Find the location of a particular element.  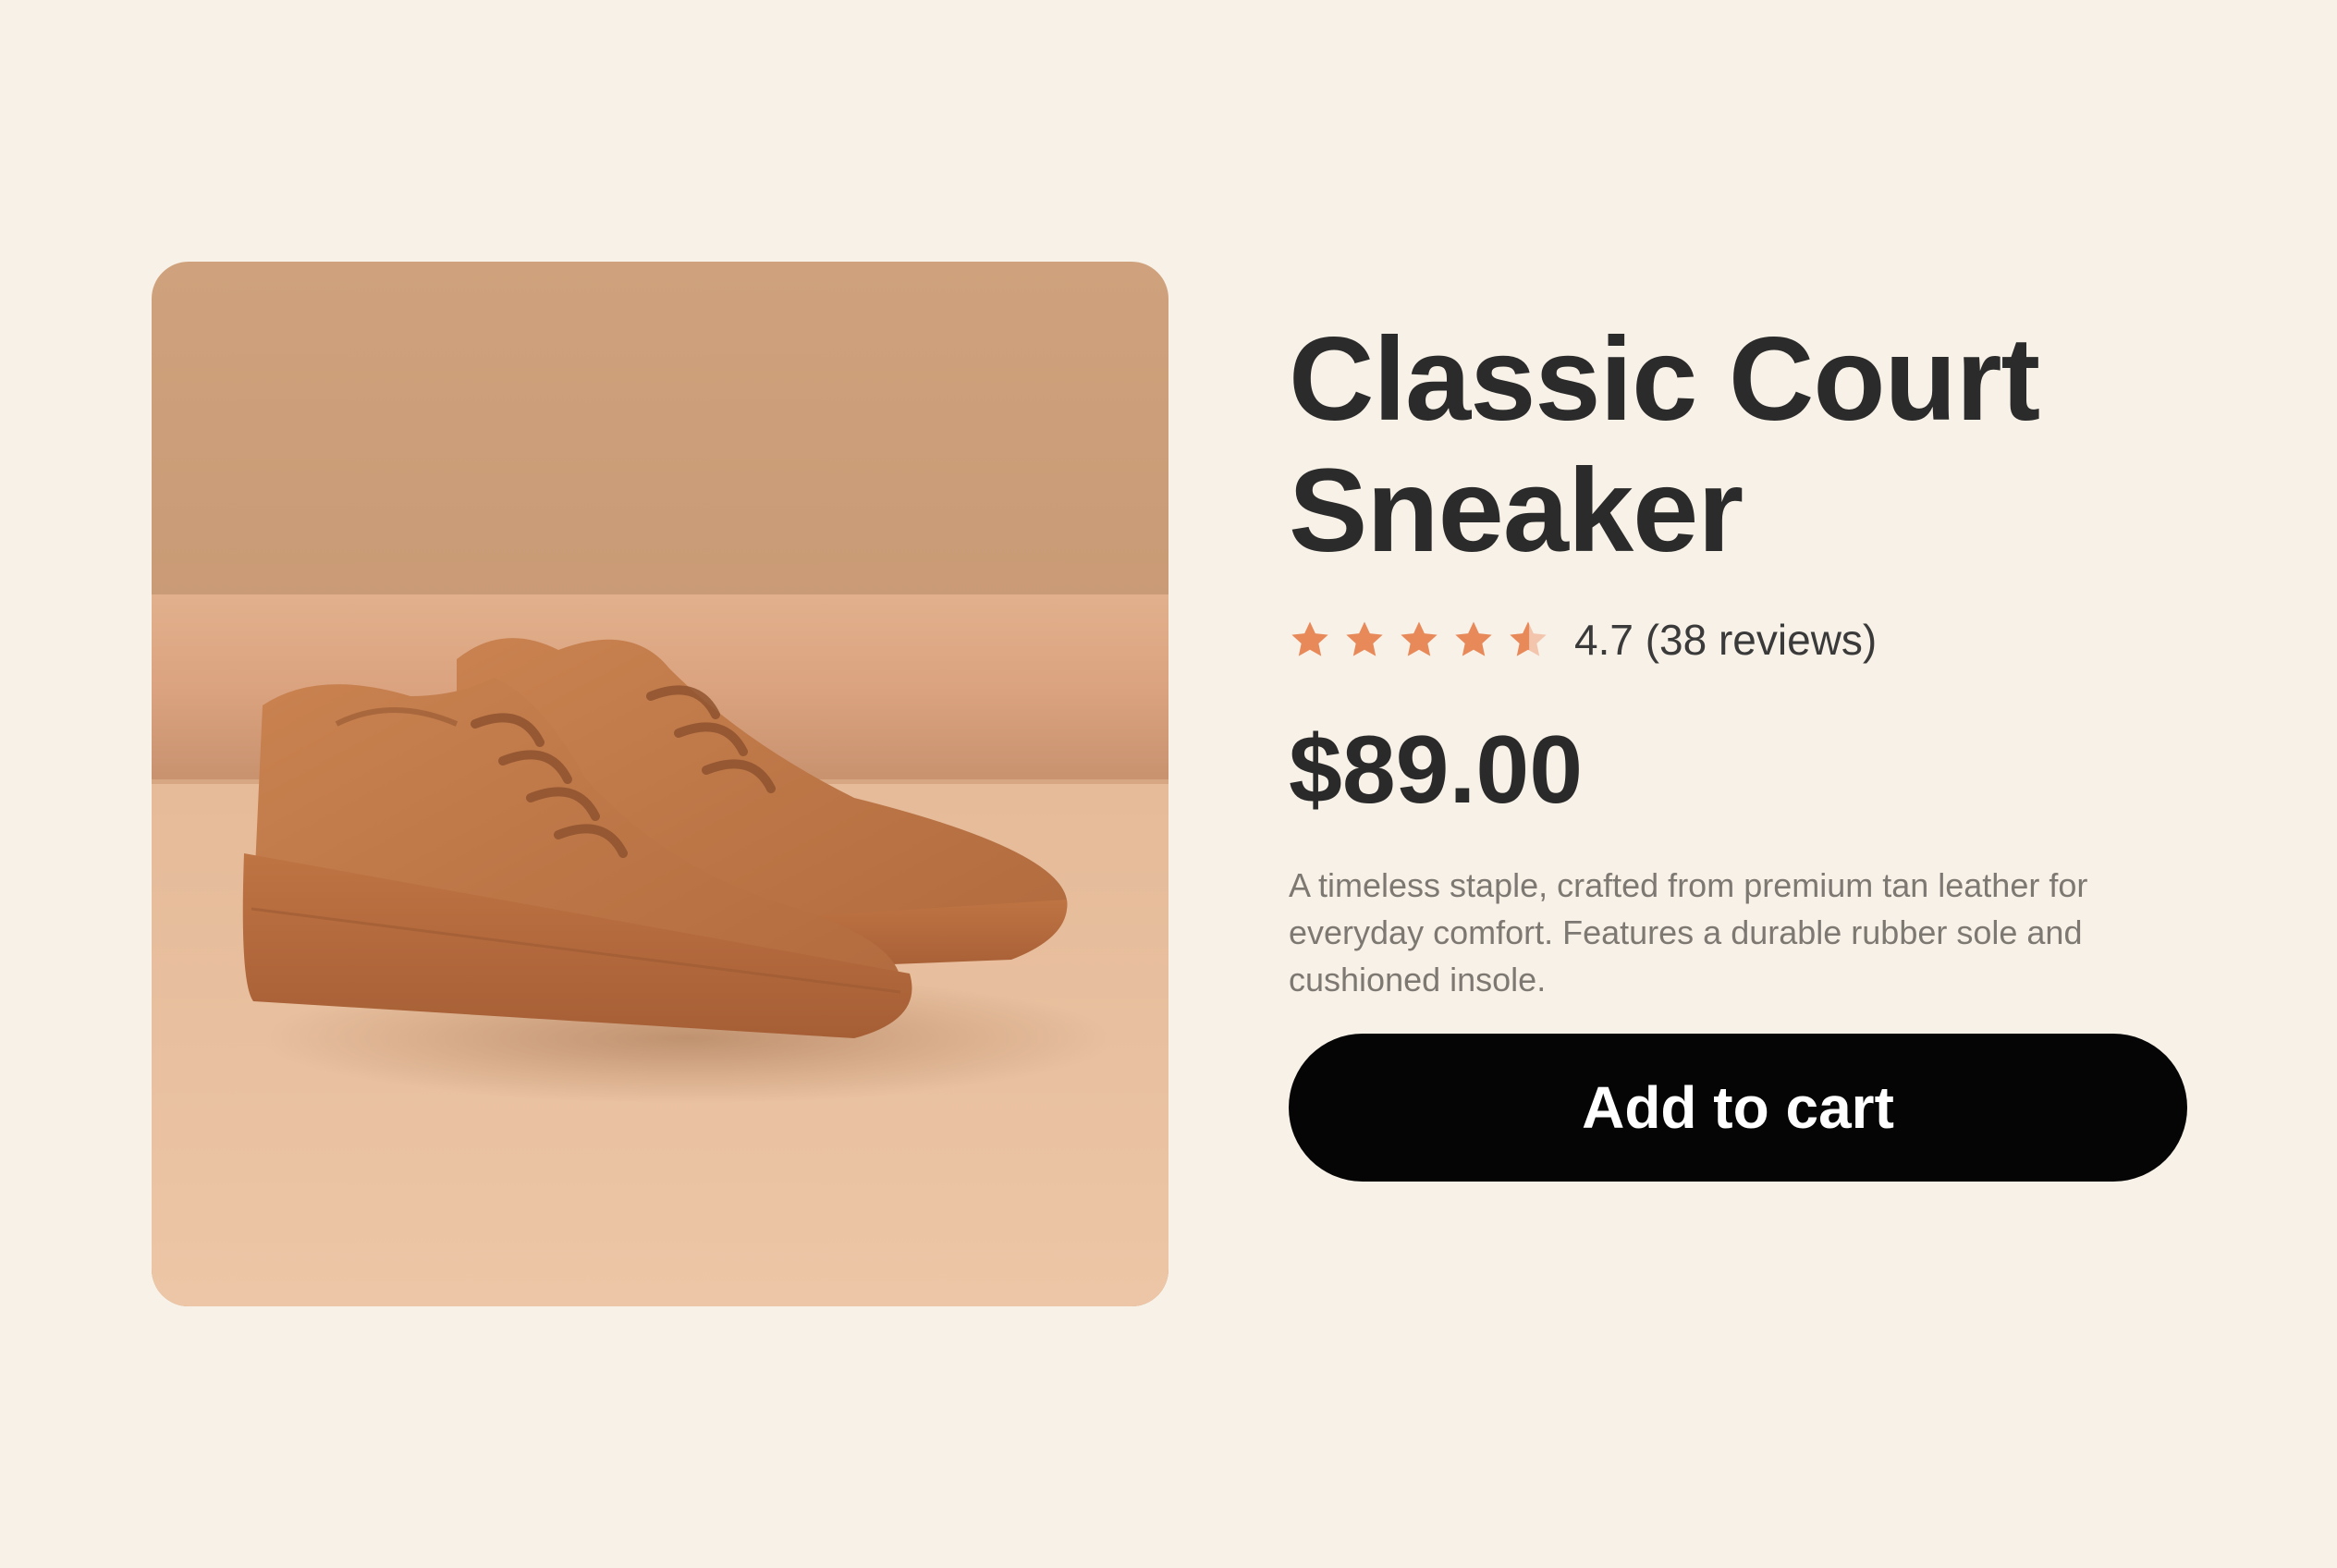

rating-row: 4.7 (38 reviews) is located at coordinates (1755, 640).